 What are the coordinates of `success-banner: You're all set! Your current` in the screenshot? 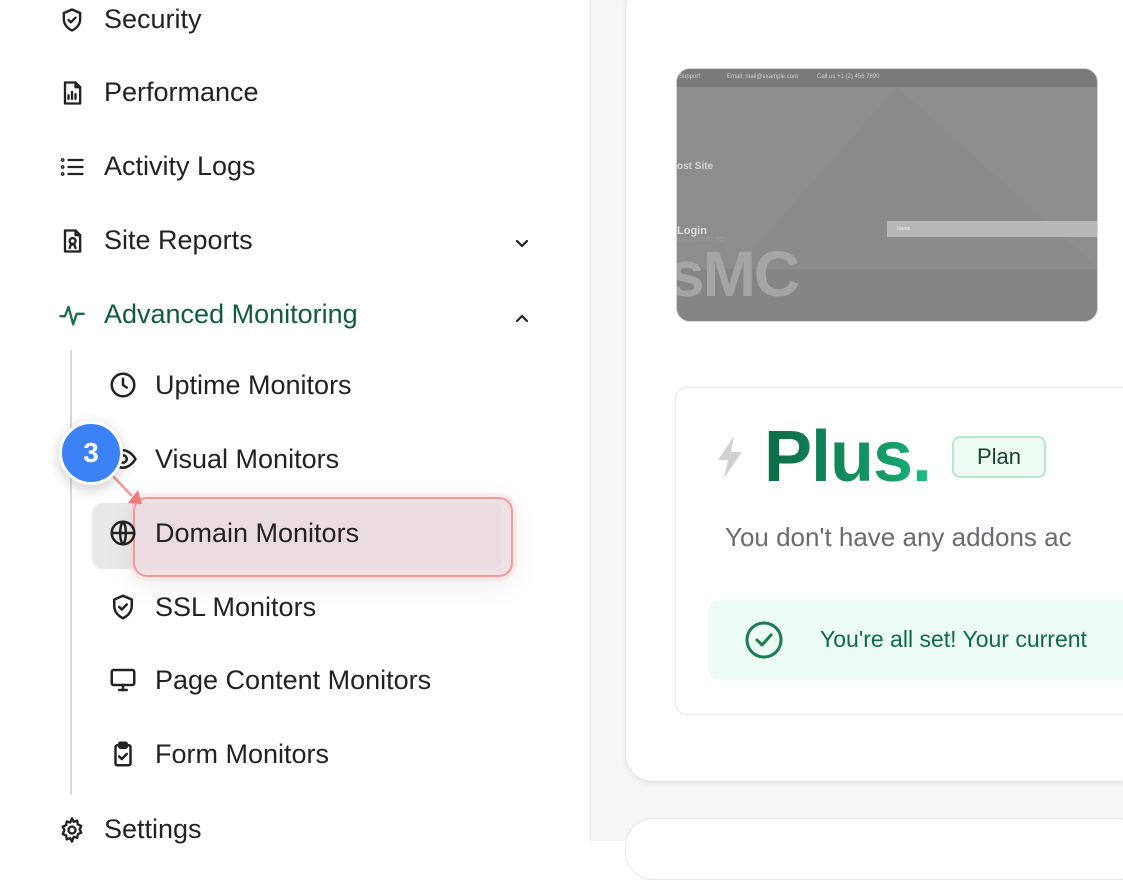 It's located at (915, 640).